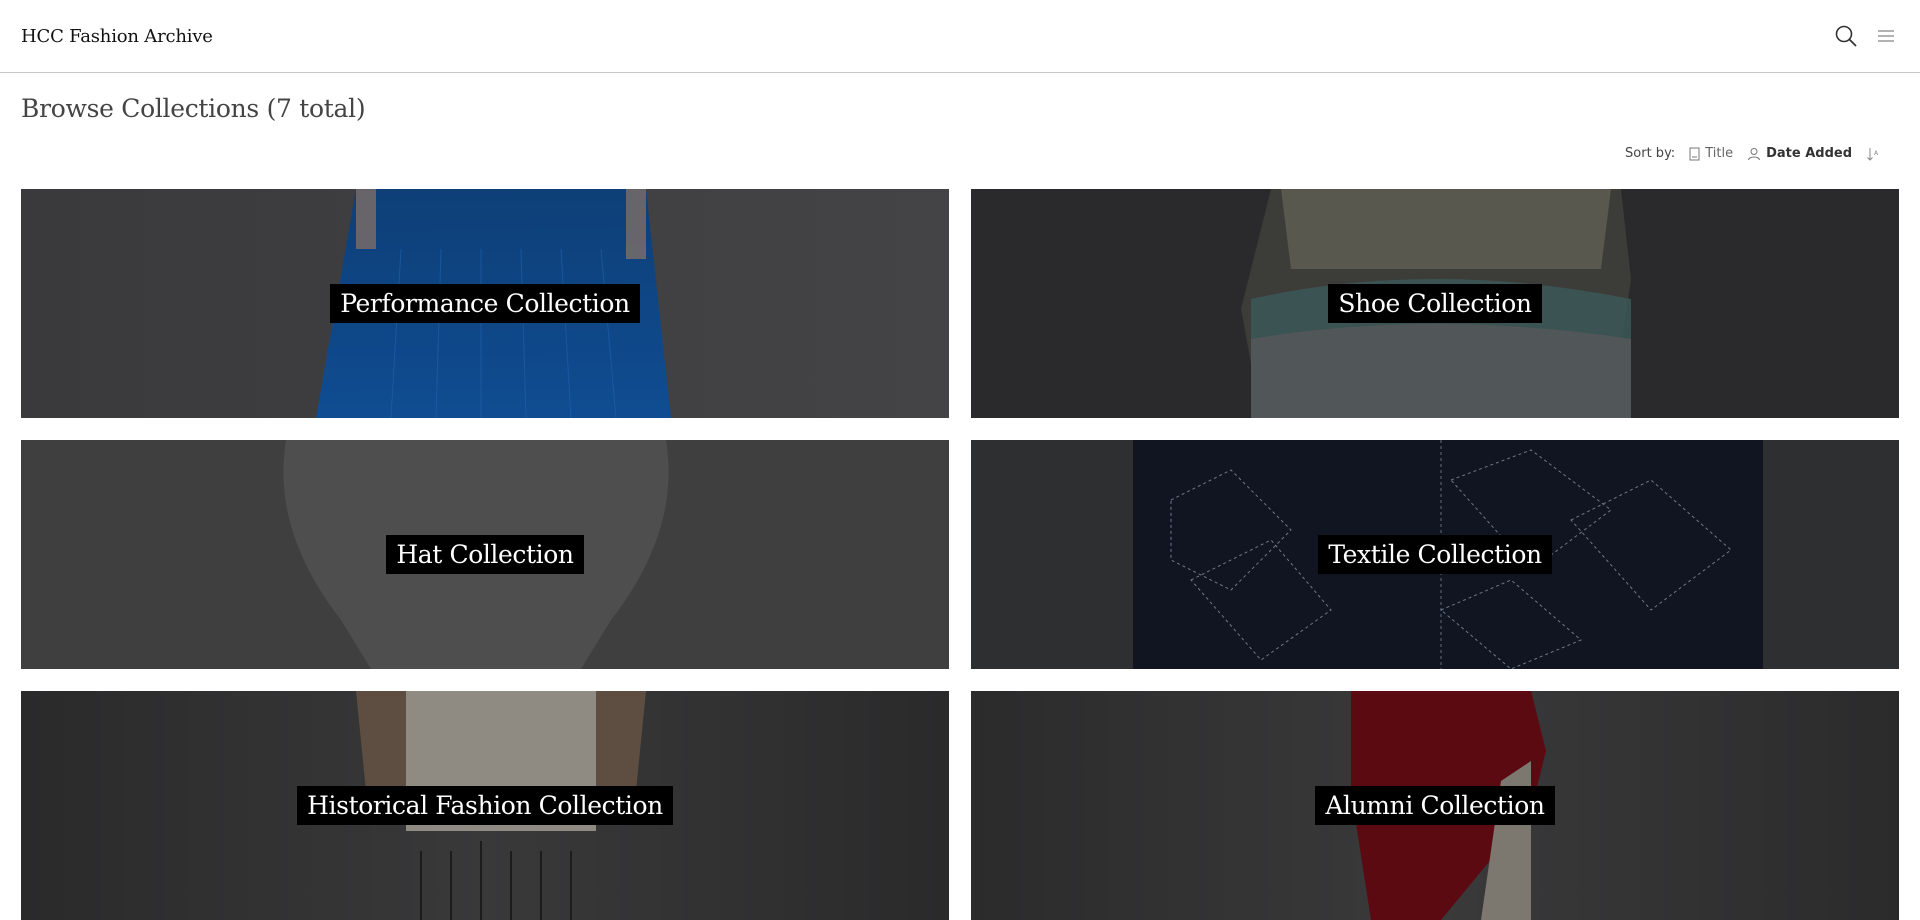 Image resolution: width=1920 pixels, height=920 pixels. Describe the element at coordinates (1873, 154) in the screenshot. I see `sort-descending-icon: A` at that location.